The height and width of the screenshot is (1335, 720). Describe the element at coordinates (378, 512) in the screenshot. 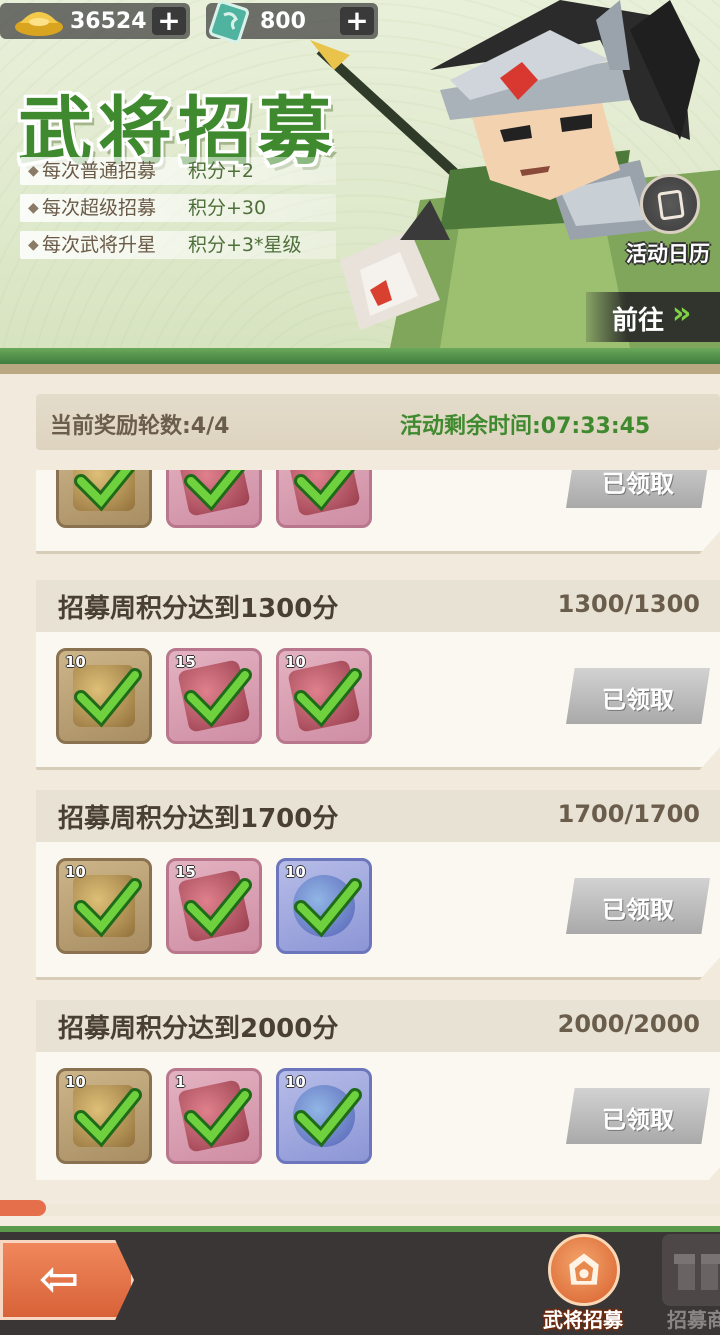

I see `reward-card: 已领取` at that location.